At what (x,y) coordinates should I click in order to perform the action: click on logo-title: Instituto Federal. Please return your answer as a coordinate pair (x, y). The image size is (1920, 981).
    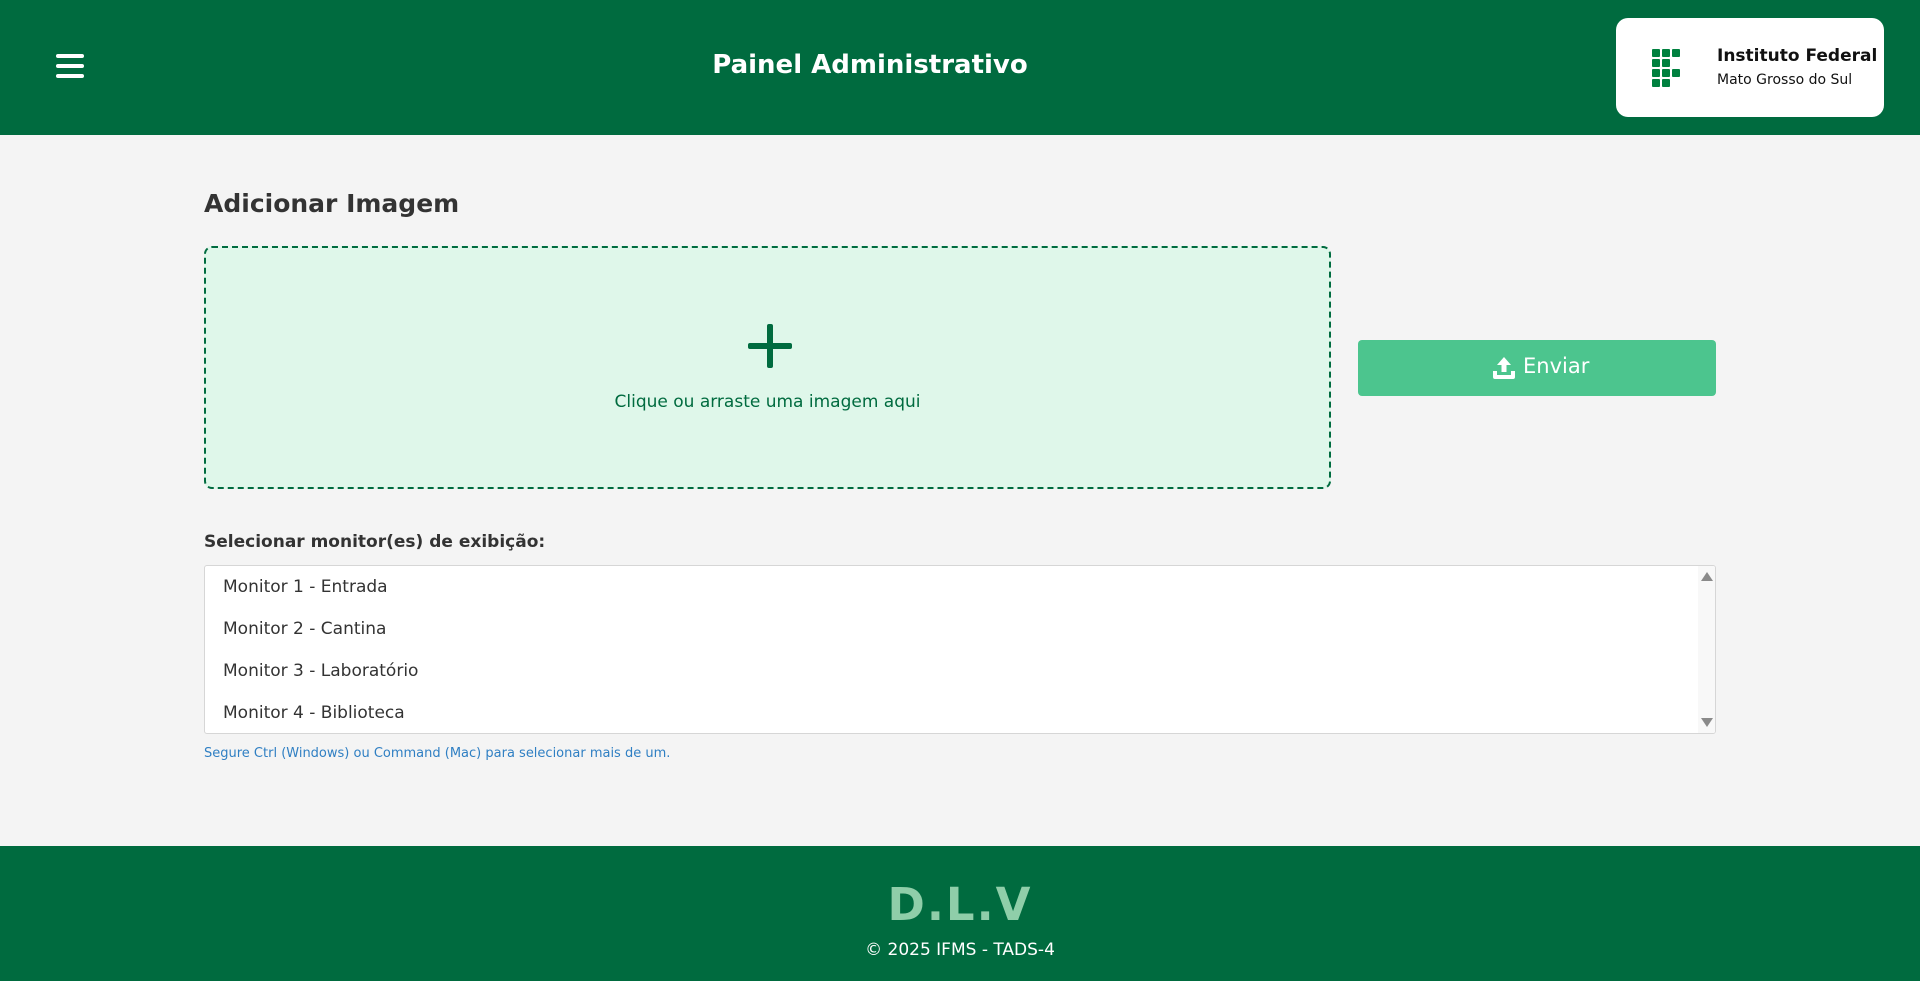
    Looking at the image, I should click on (1797, 56).